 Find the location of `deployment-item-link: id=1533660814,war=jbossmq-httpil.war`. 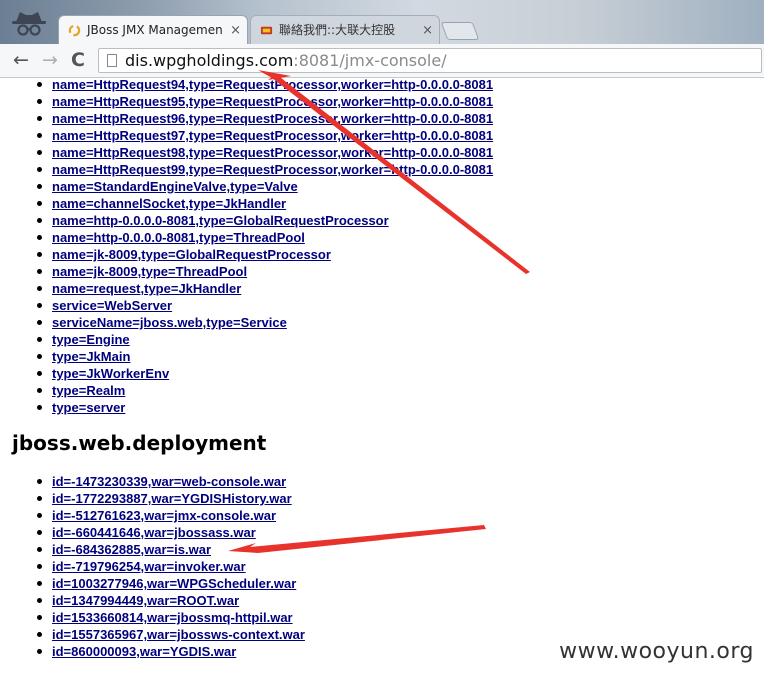

deployment-item-link: id=1533660814,war=jbossmq-httpil.war is located at coordinates (172, 617).